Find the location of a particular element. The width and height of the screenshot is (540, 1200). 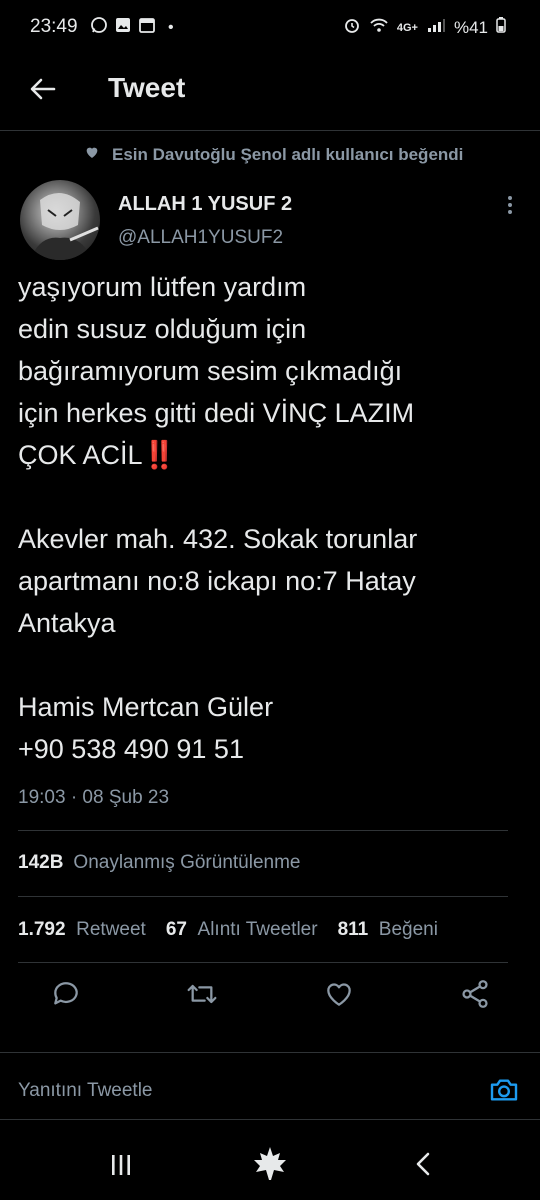

likes-stat: 811 Beğeni is located at coordinates (388, 930).